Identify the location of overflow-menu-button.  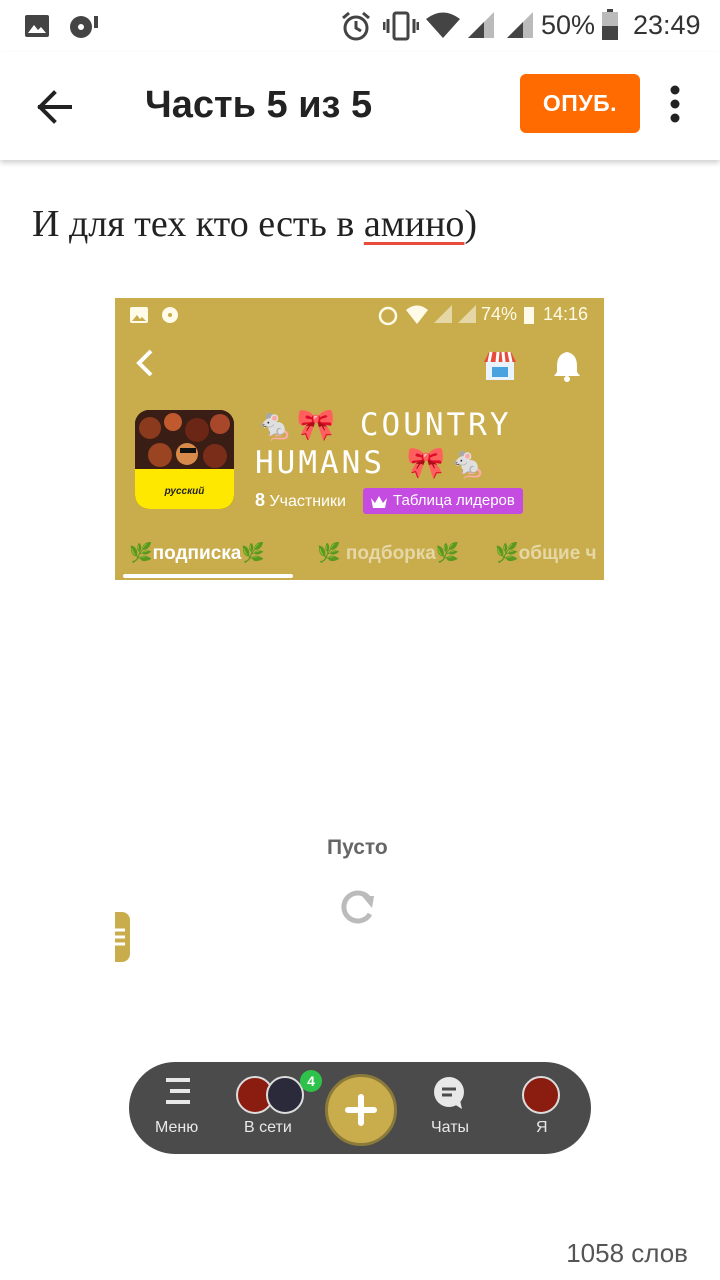
(675, 106).